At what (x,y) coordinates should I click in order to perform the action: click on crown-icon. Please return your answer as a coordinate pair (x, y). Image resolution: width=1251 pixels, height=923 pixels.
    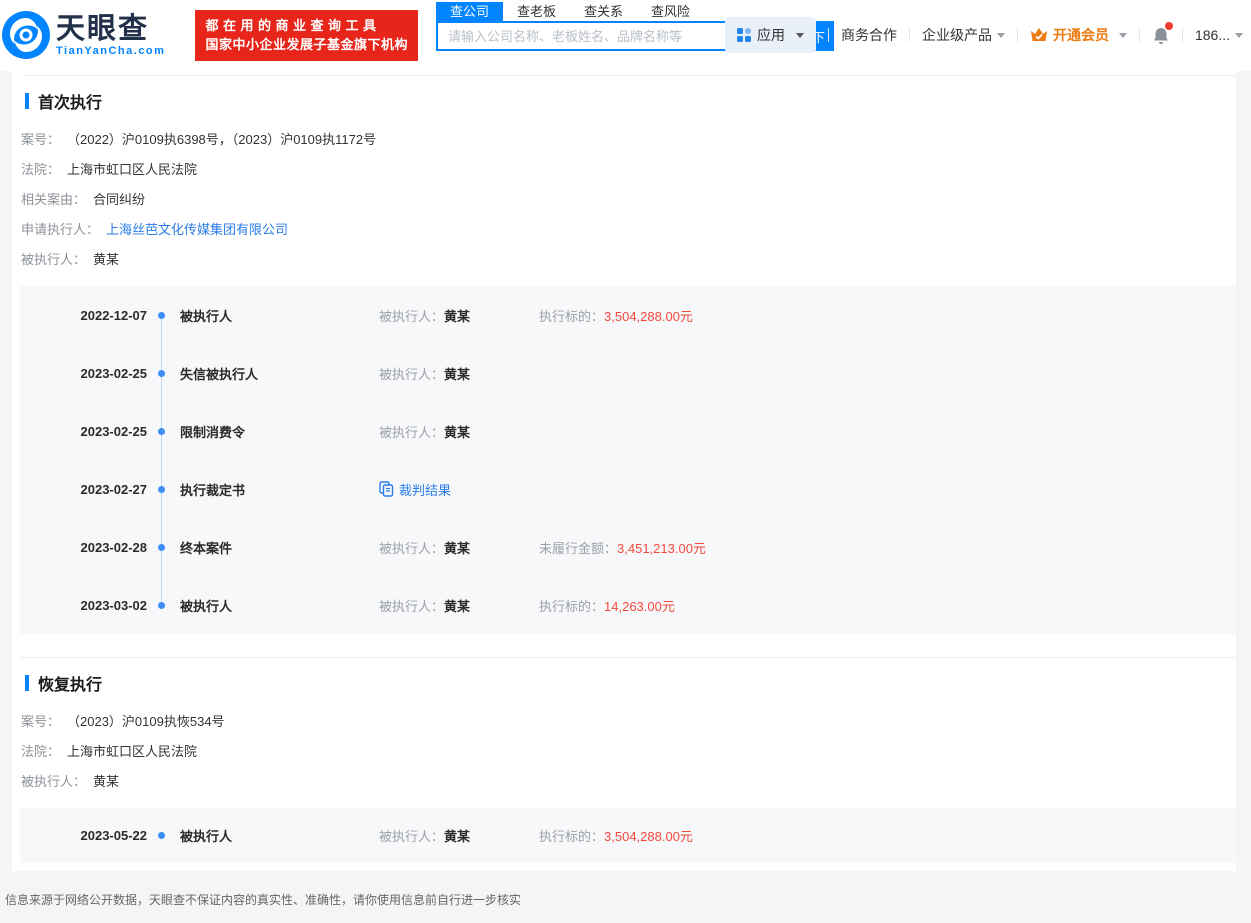
    Looking at the image, I should click on (1038, 34).